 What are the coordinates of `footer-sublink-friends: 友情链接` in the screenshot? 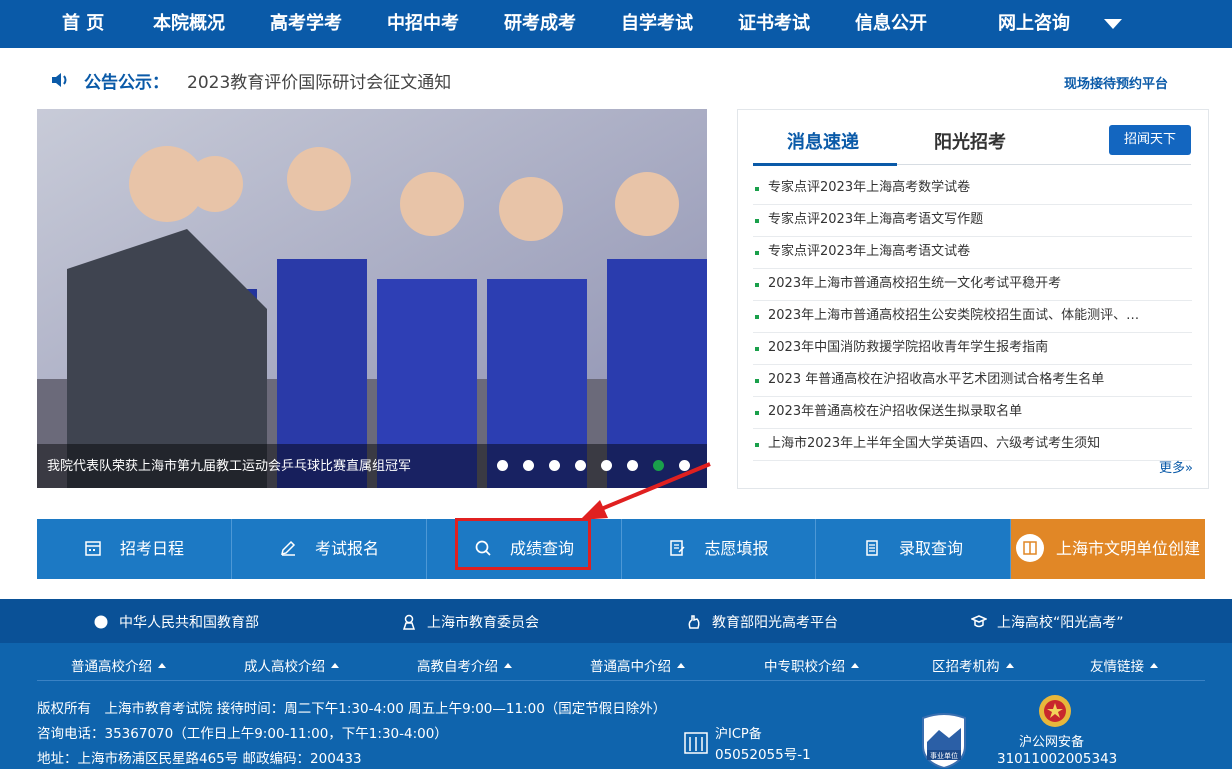 It's located at (1124, 665).